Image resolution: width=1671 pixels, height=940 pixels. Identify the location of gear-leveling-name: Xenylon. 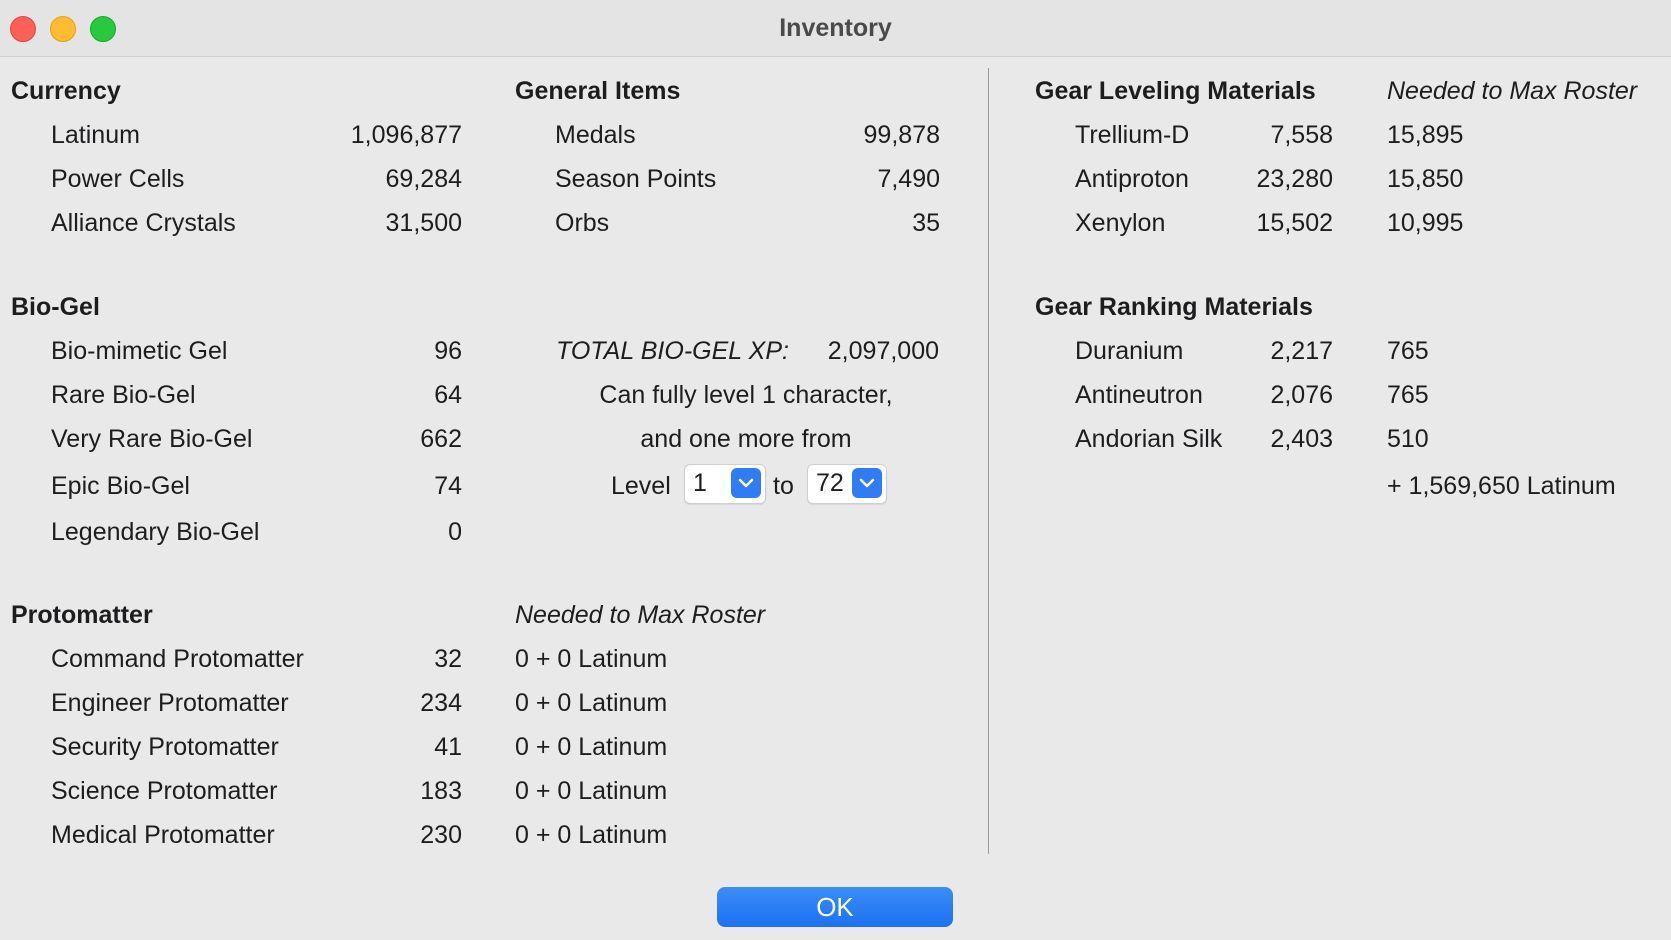
(1120, 223).